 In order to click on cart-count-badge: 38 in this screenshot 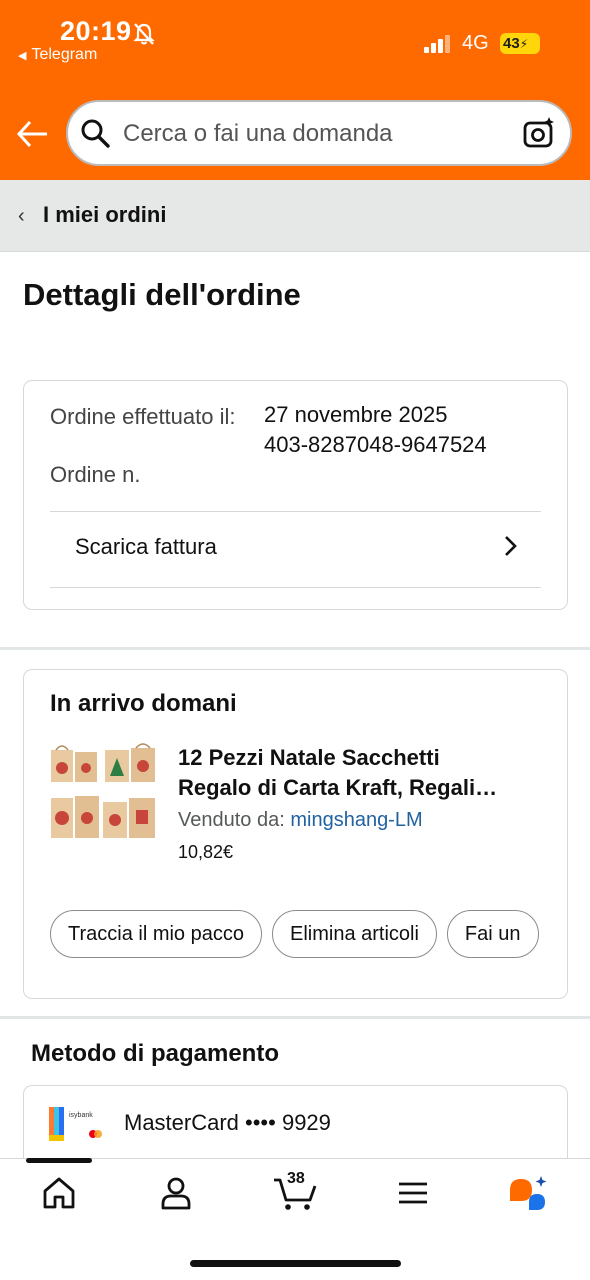, I will do `click(296, 1178)`.